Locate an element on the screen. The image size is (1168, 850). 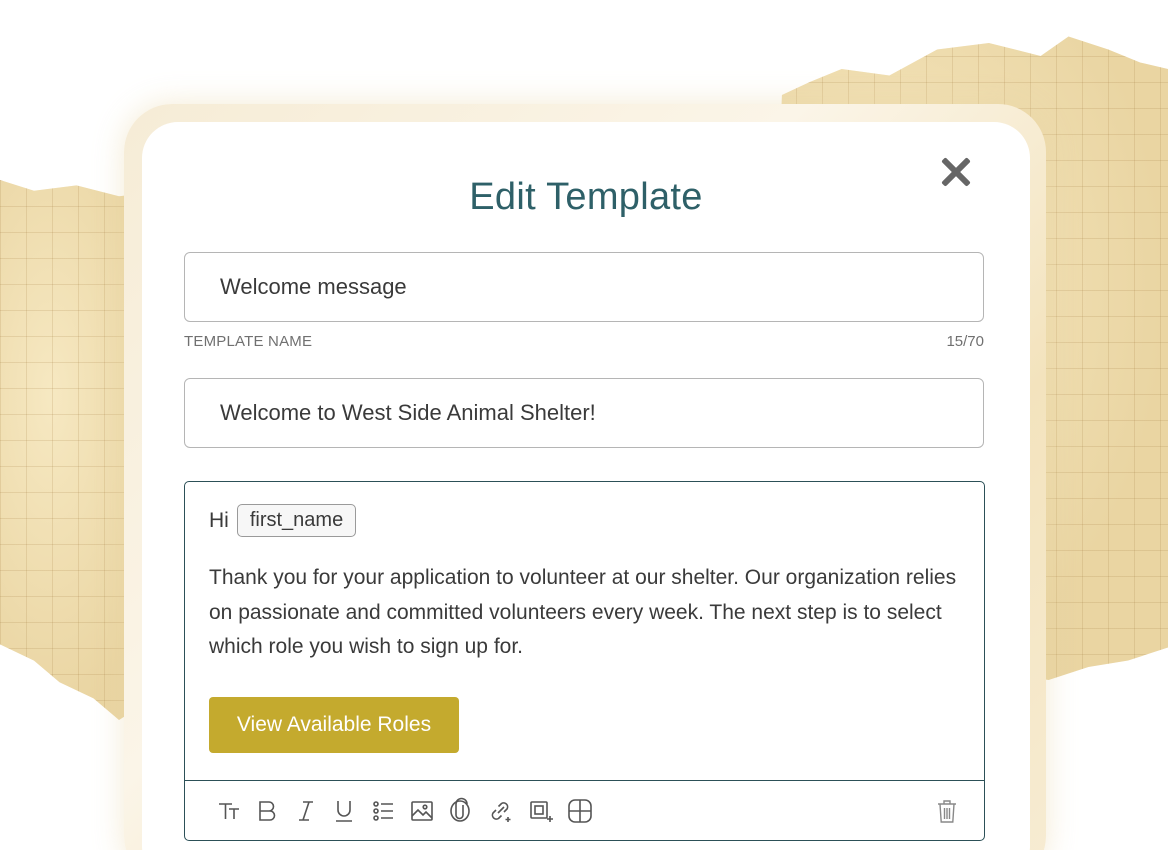
text-style-icon is located at coordinates (229, 811).